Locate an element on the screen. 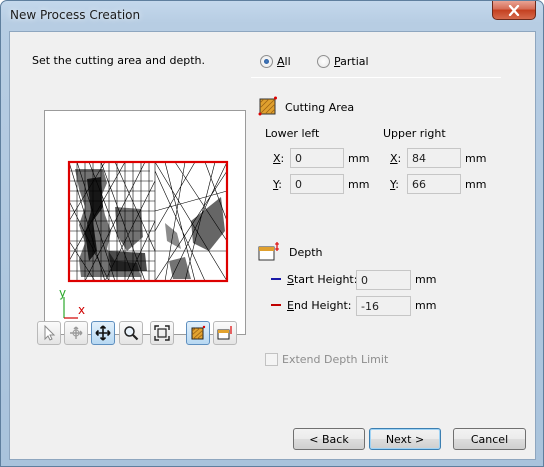 The width and height of the screenshot is (544, 467). radio-all is located at coordinates (266, 61).